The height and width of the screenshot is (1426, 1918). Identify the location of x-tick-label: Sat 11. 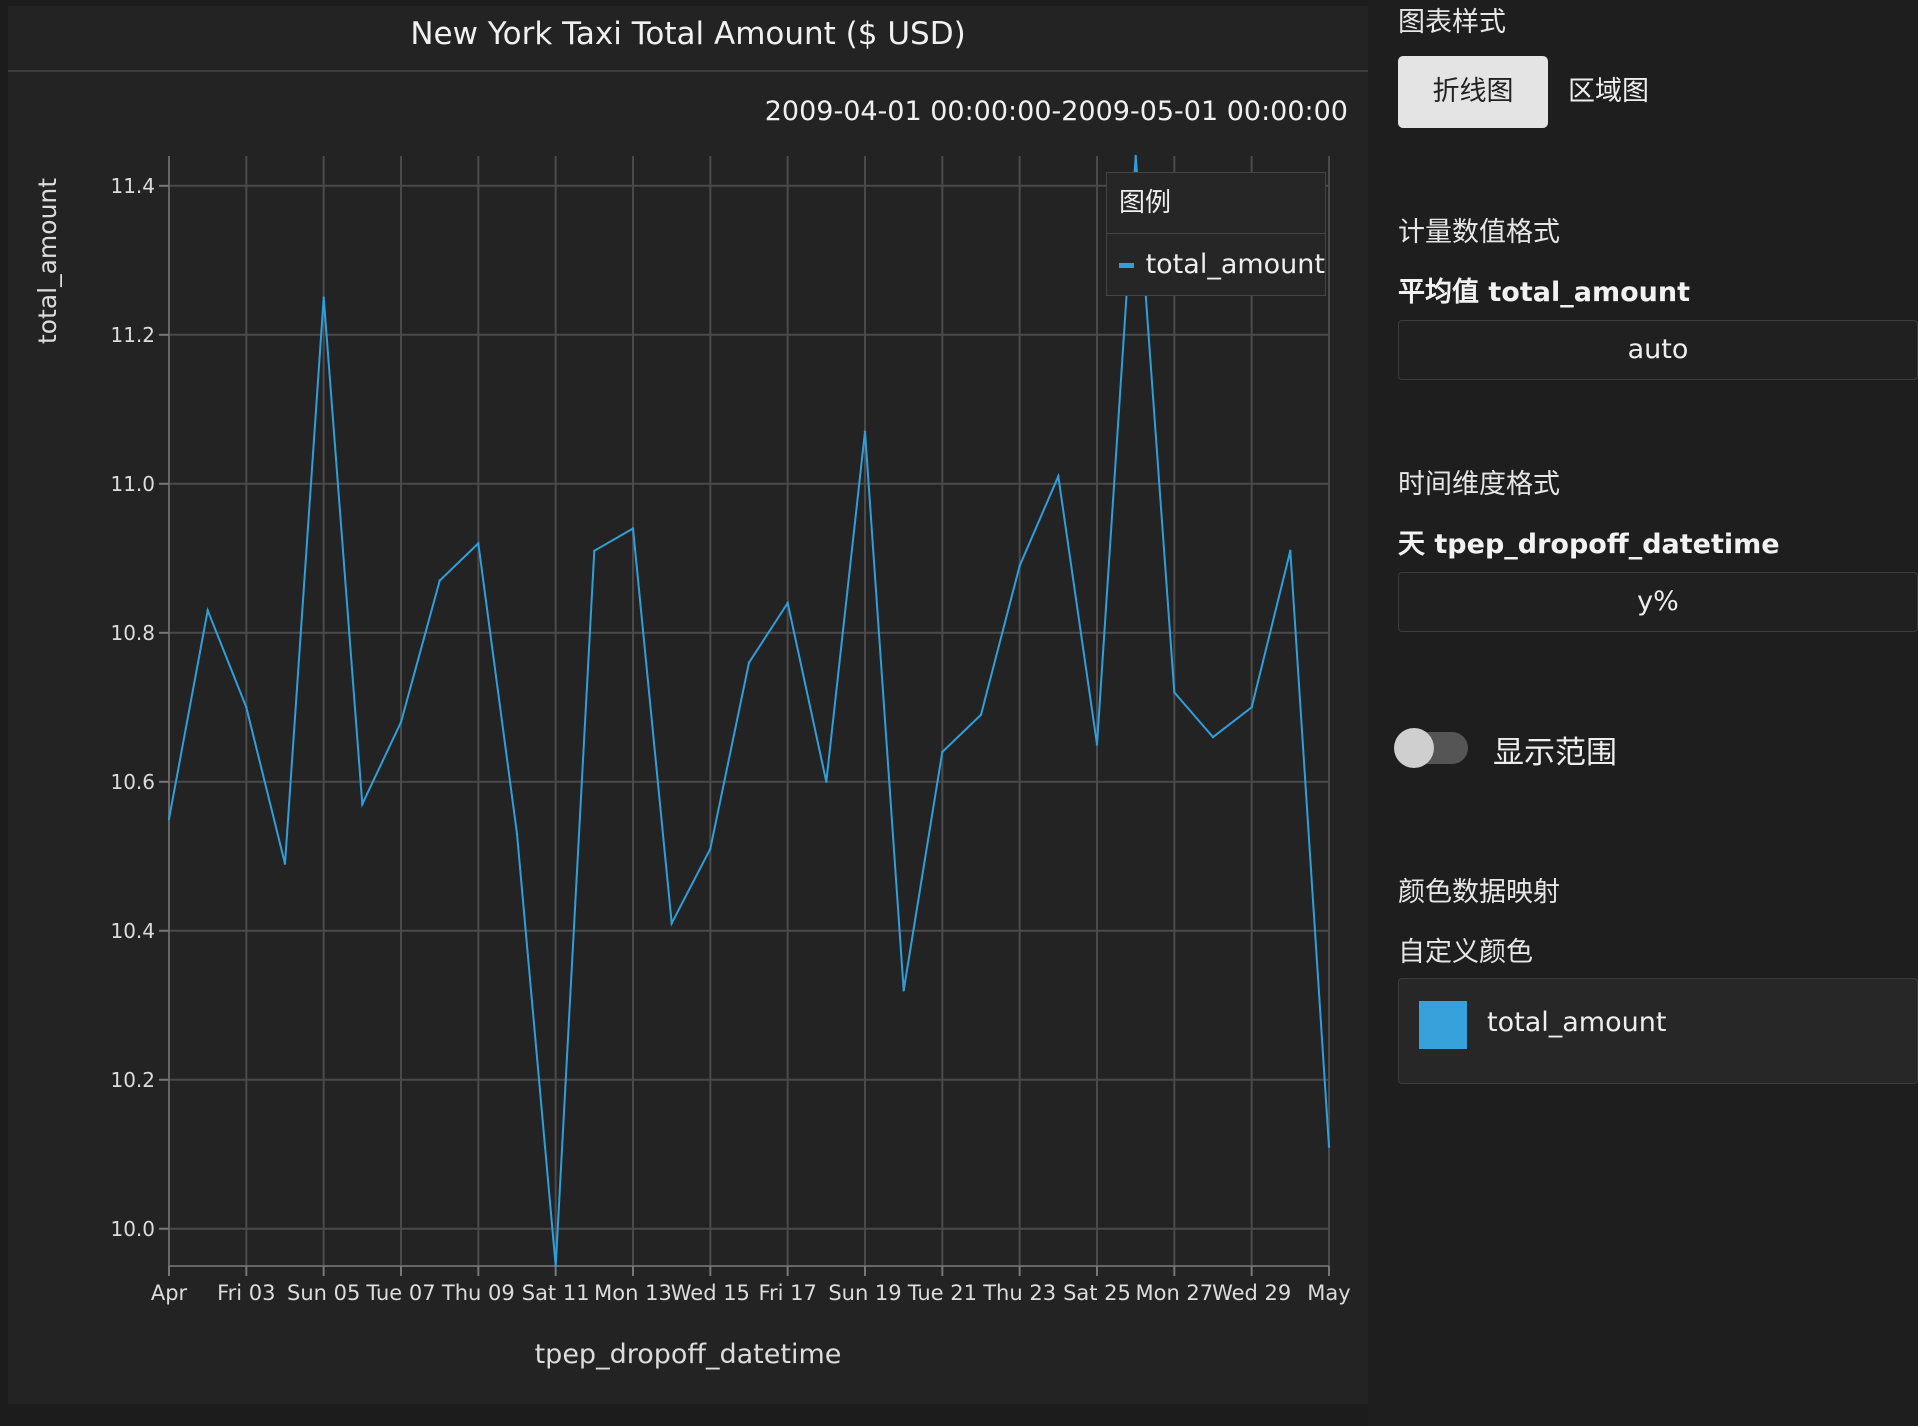
(556, 1293).